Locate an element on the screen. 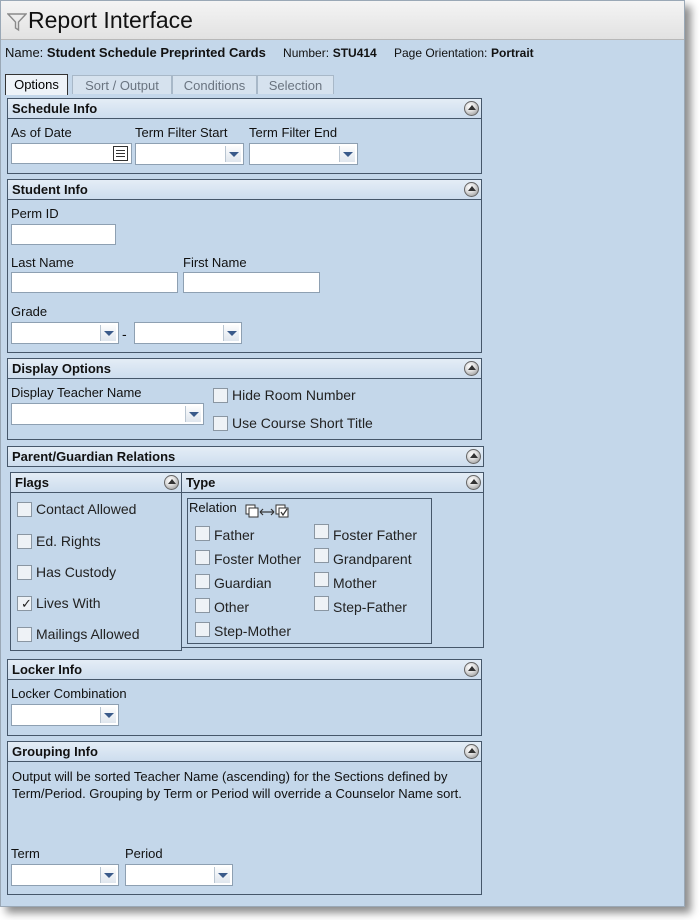 Image resolution: width=700 pixels, height=920 pixels. use-course-short-title-checkbox is located at coordinates (220, 423).